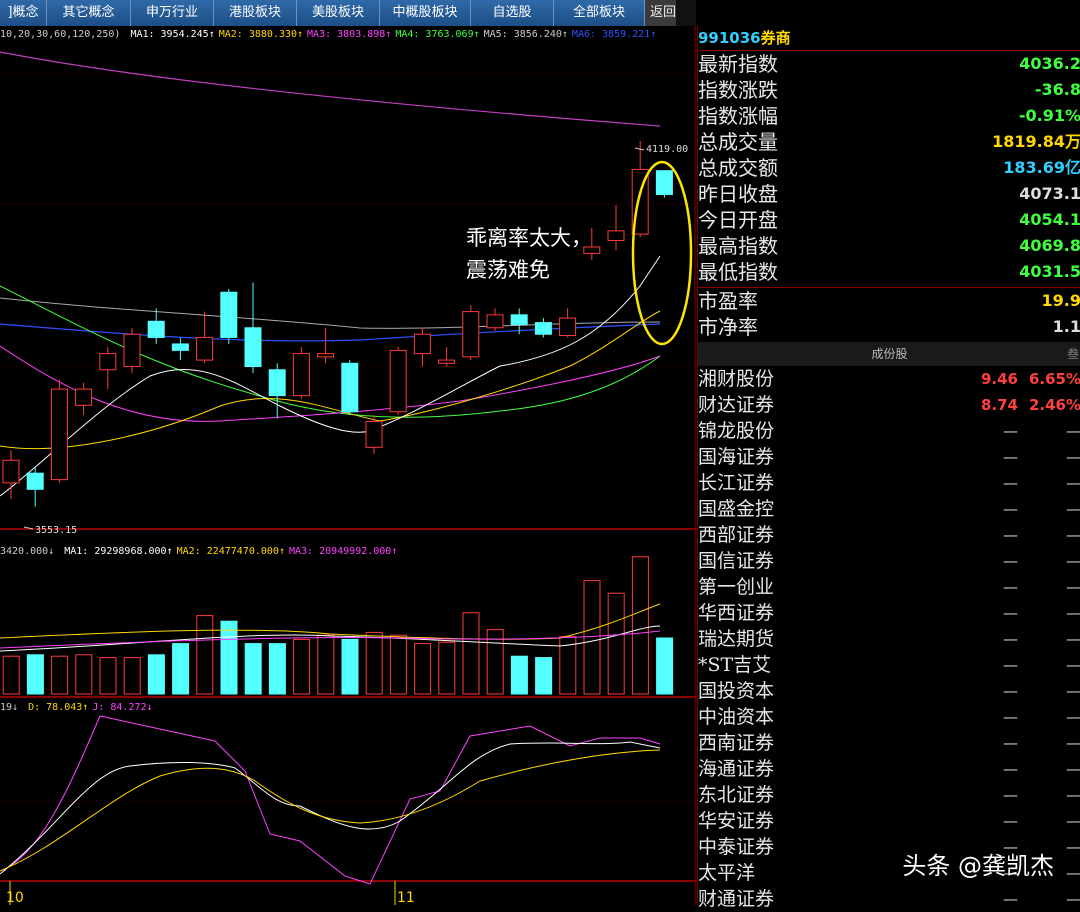 This screenshot has width=1080, height=912. Describe the element at coordinates (889, 509) in the screenshot. I see `constituent-row: 国盛金控 — —` at that location.